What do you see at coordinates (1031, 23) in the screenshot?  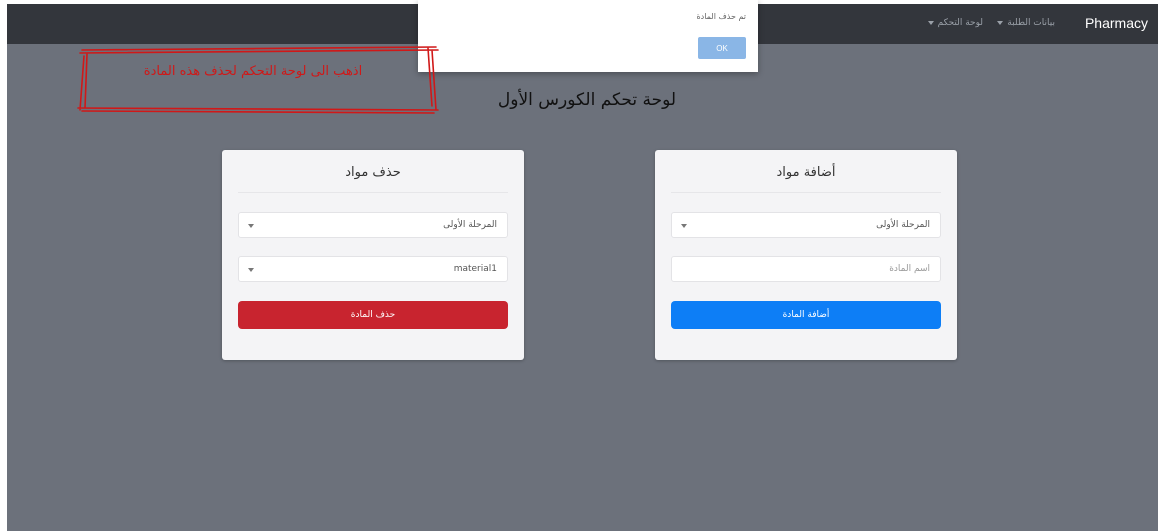 I see `nav-item-label: بيانات الطلبة` at bounding box center [1031, 23].